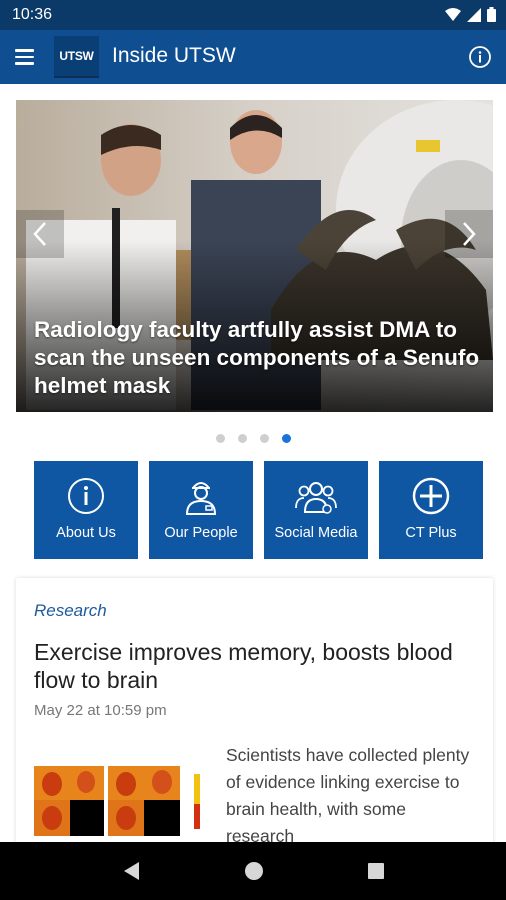 The image size is (506, 900). What do you see at coordinates (258, 510) in the screenshot?
I see `quick-links: About Us Our People Social Media CT Plus` at bounding box center [258, 510].